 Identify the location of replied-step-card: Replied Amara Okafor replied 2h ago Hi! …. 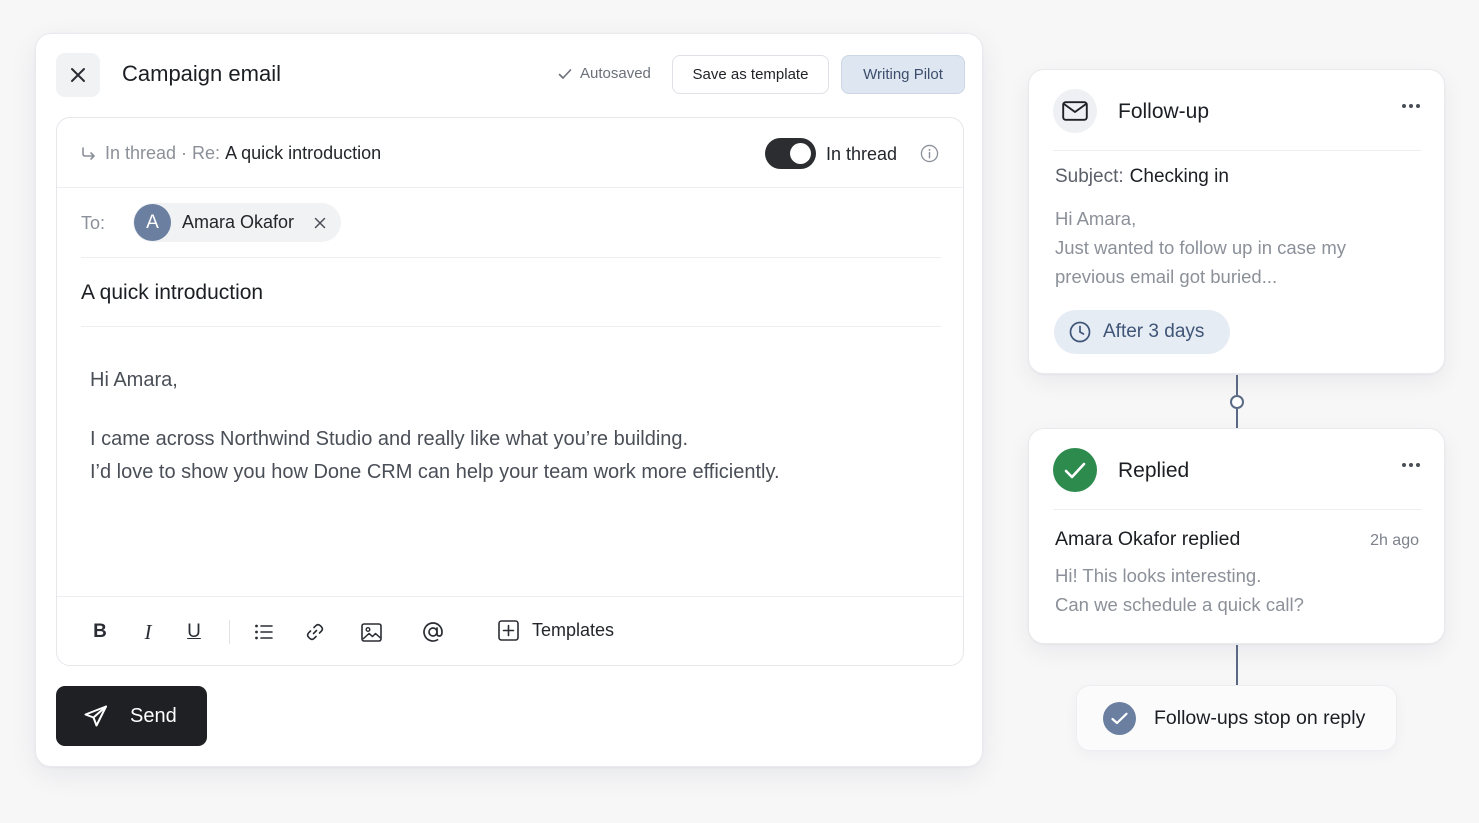
(1236, 536).